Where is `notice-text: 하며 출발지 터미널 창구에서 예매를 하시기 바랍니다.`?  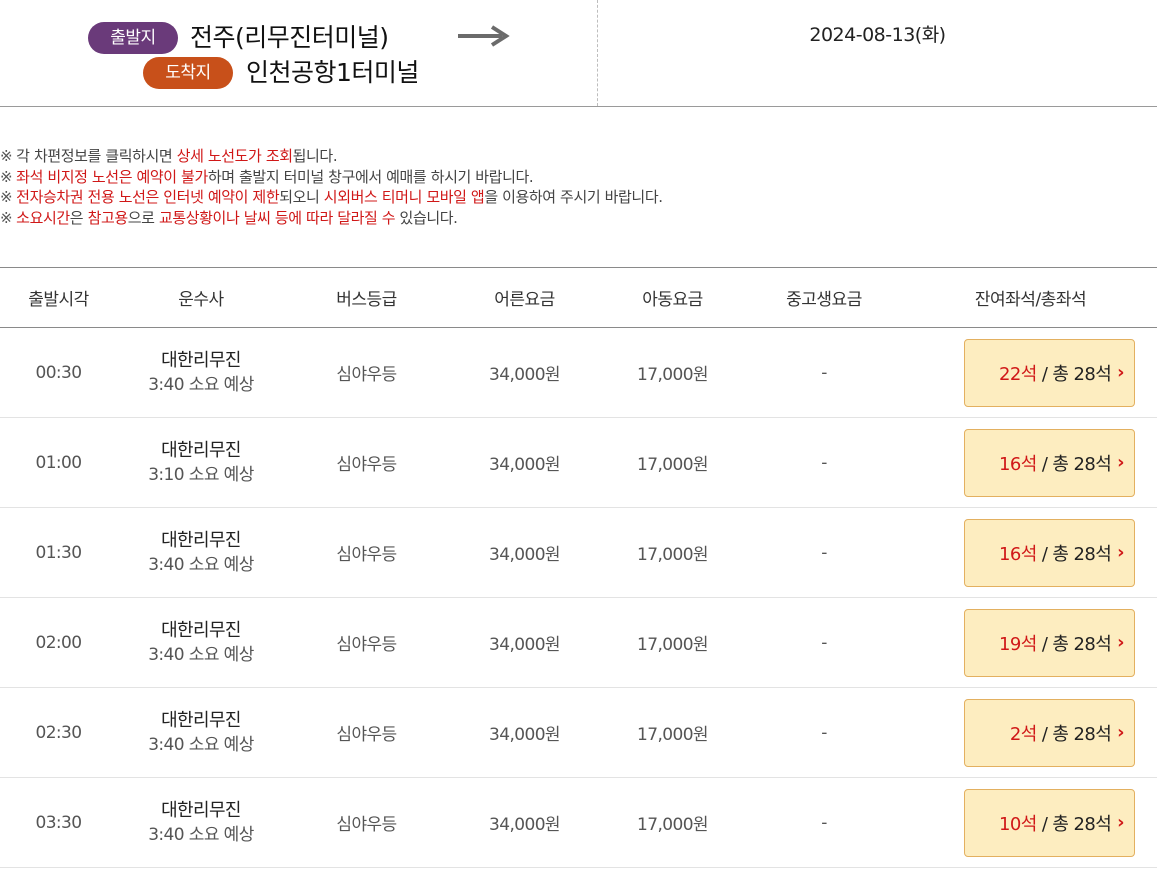 notice-text: 하며 출발지 터미널 창구에서 예매를 하시기 바랍니다. is located at coordinates (370, 176).